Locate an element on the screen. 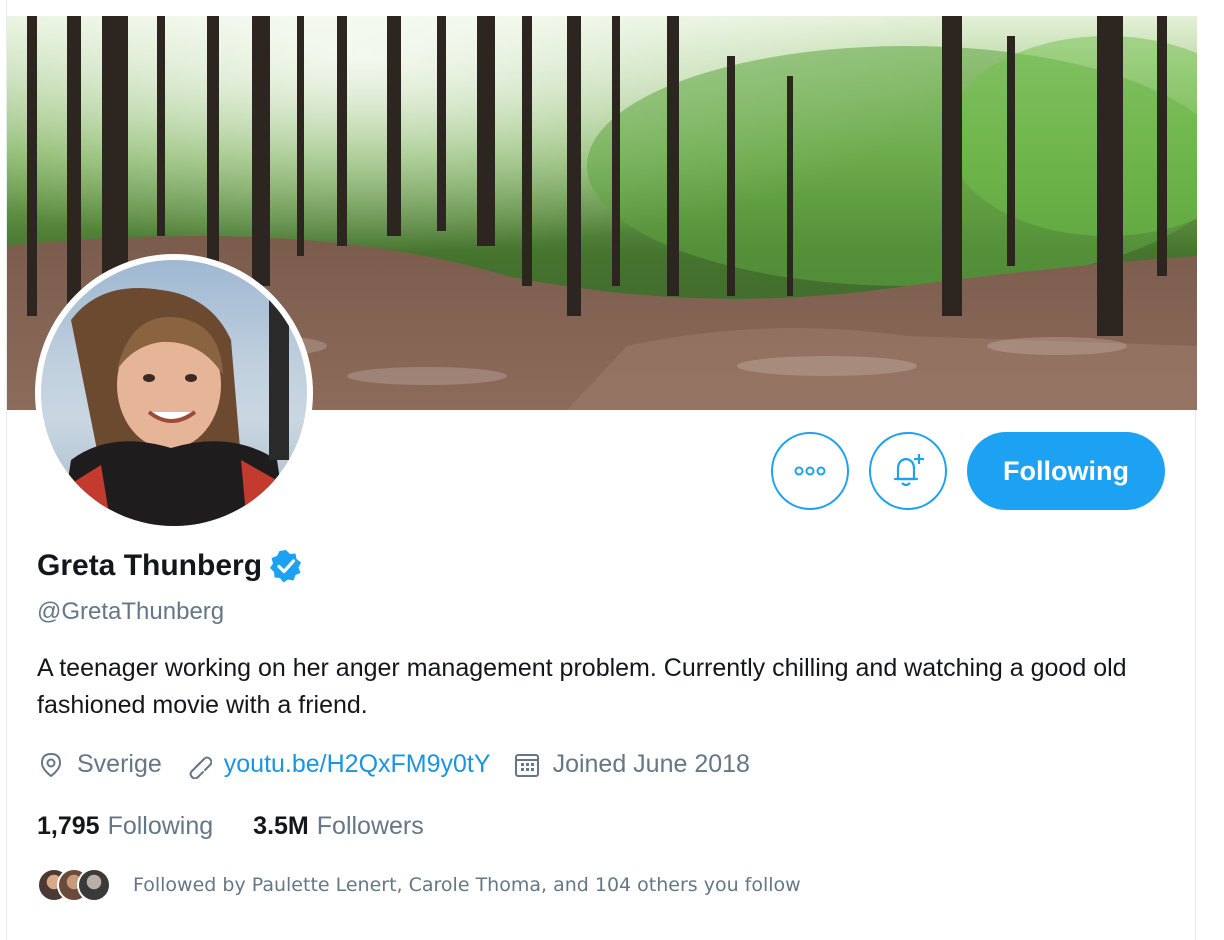 This screenshot has width=1224, height=940. profile-name: Greta Thunberg is located at coordinates (150, 565).